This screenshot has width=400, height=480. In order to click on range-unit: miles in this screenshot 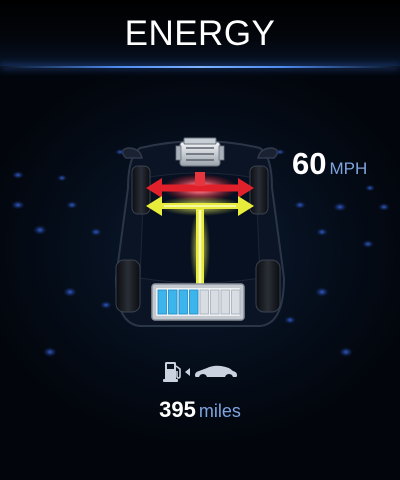, I will do `click(219, 411)`.